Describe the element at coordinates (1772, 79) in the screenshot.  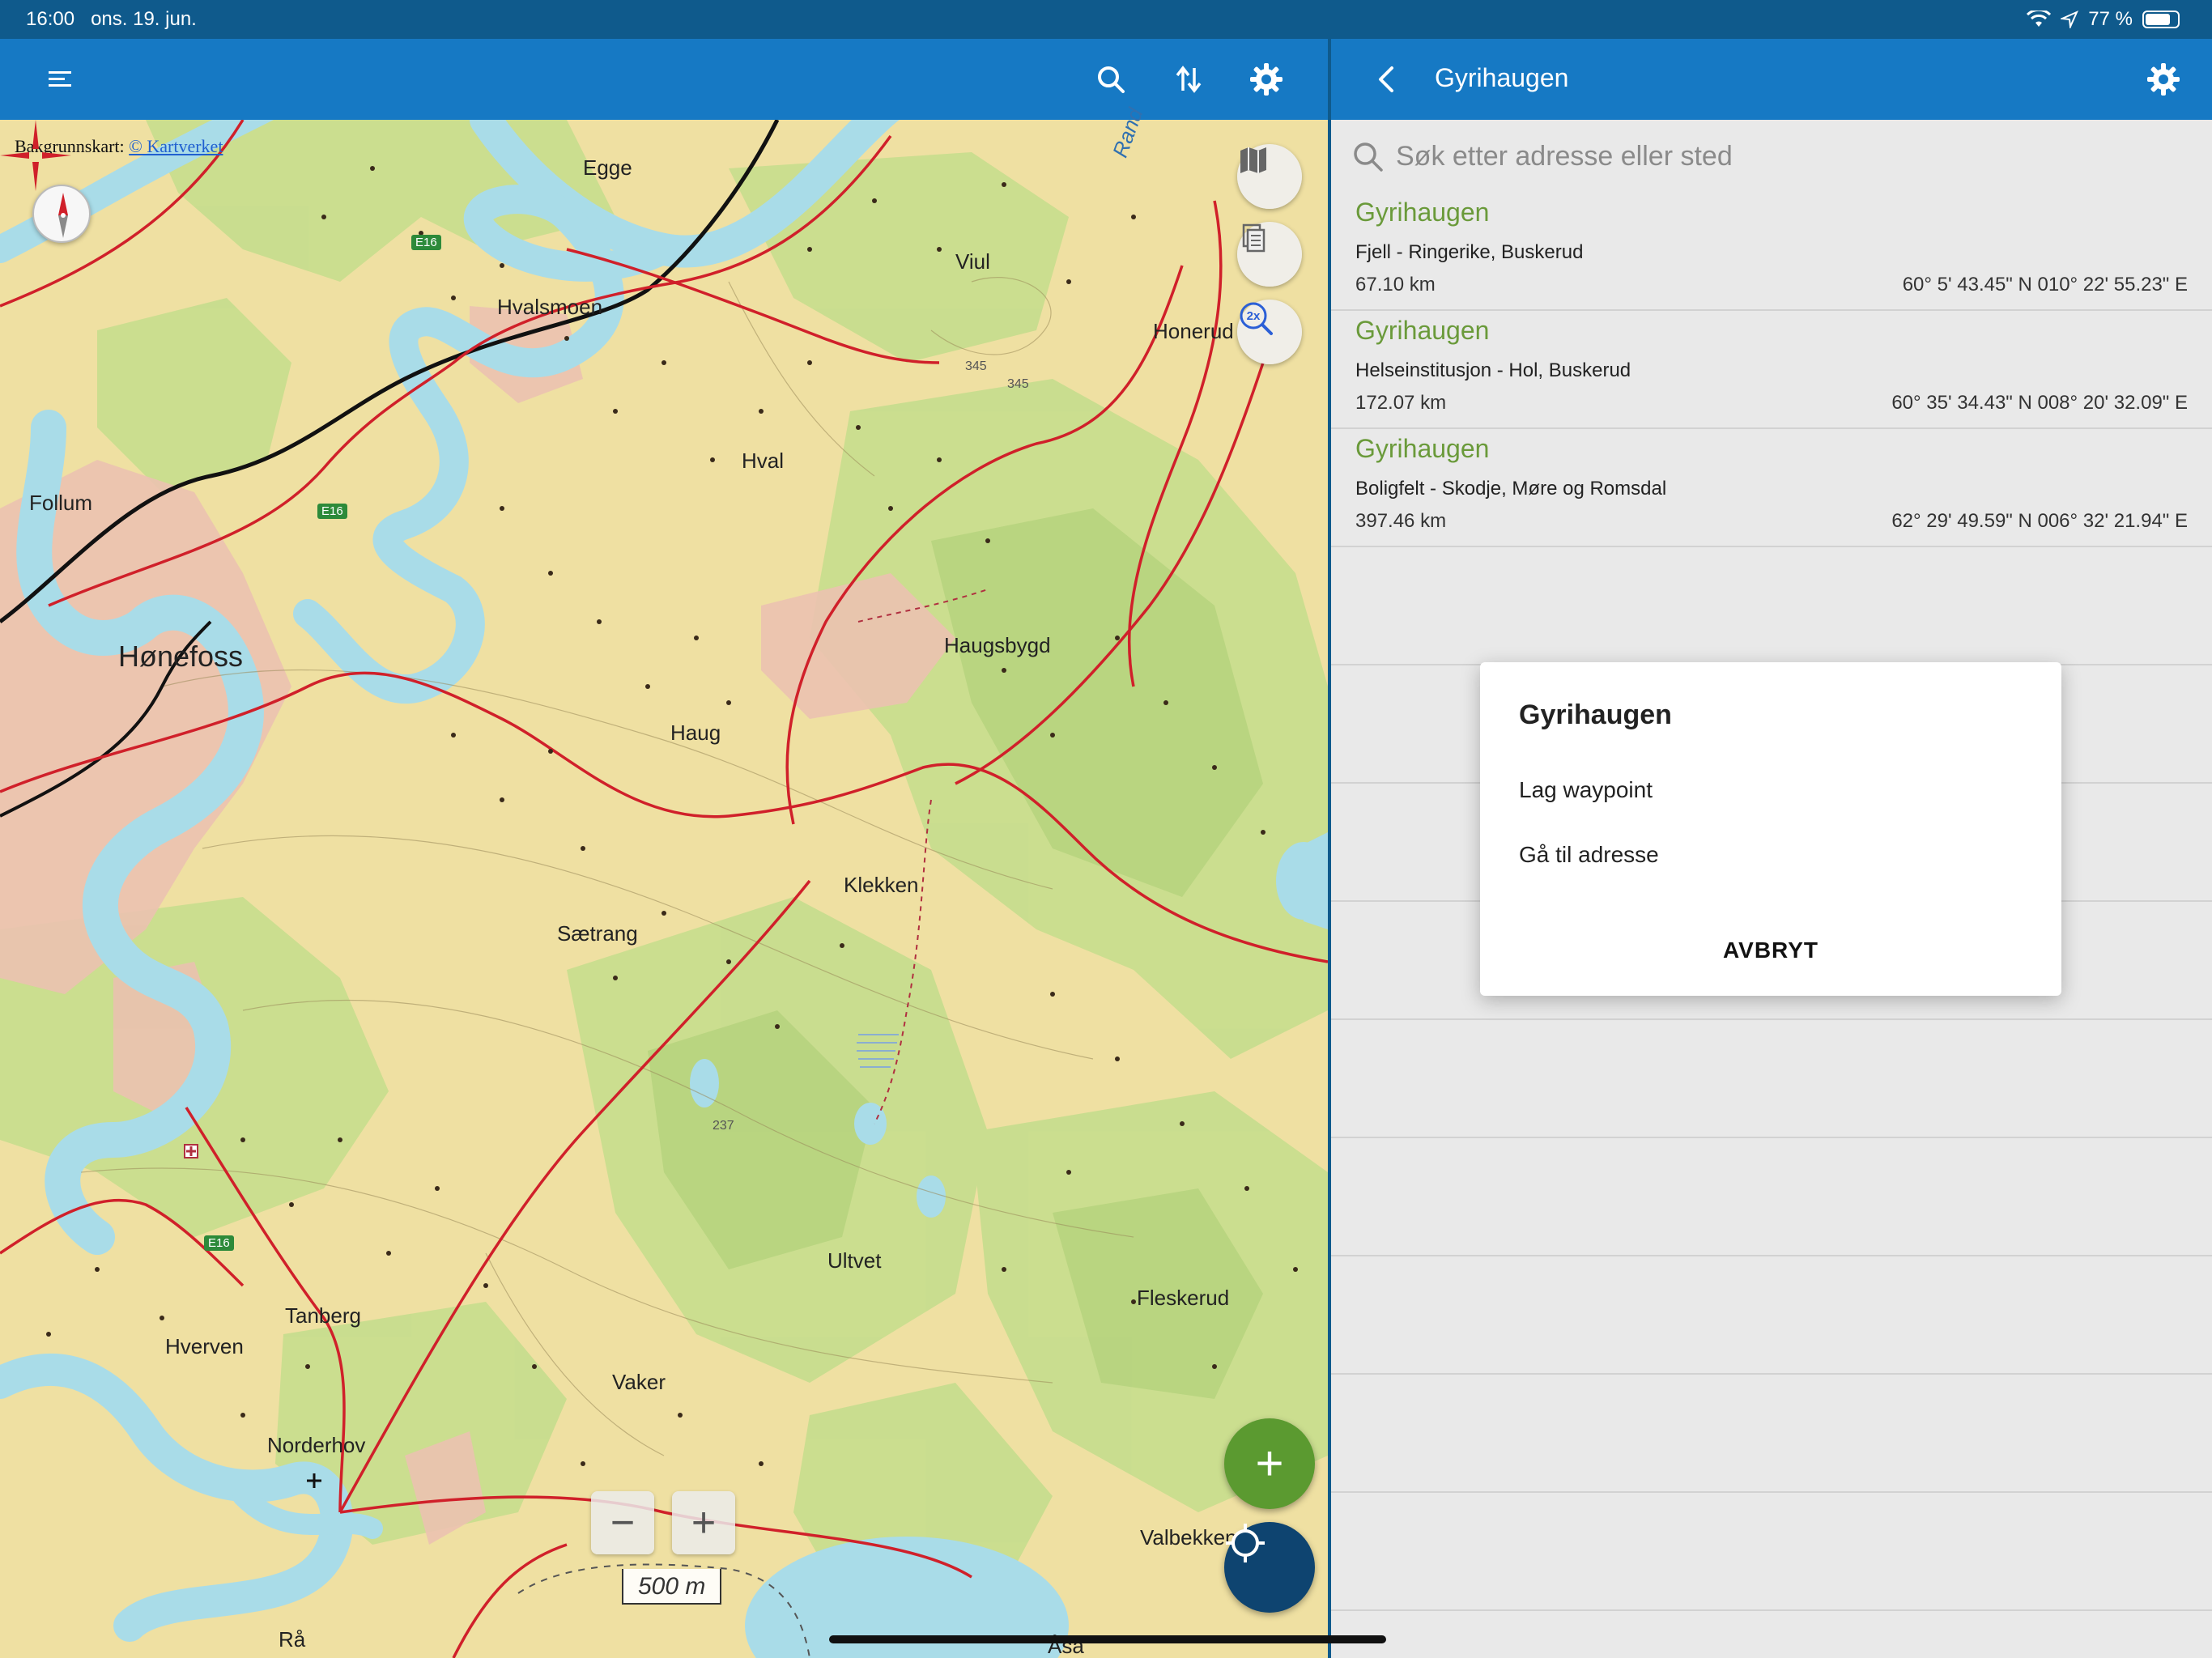
I see `search-toolbar: Gyrihaugen` at that location.